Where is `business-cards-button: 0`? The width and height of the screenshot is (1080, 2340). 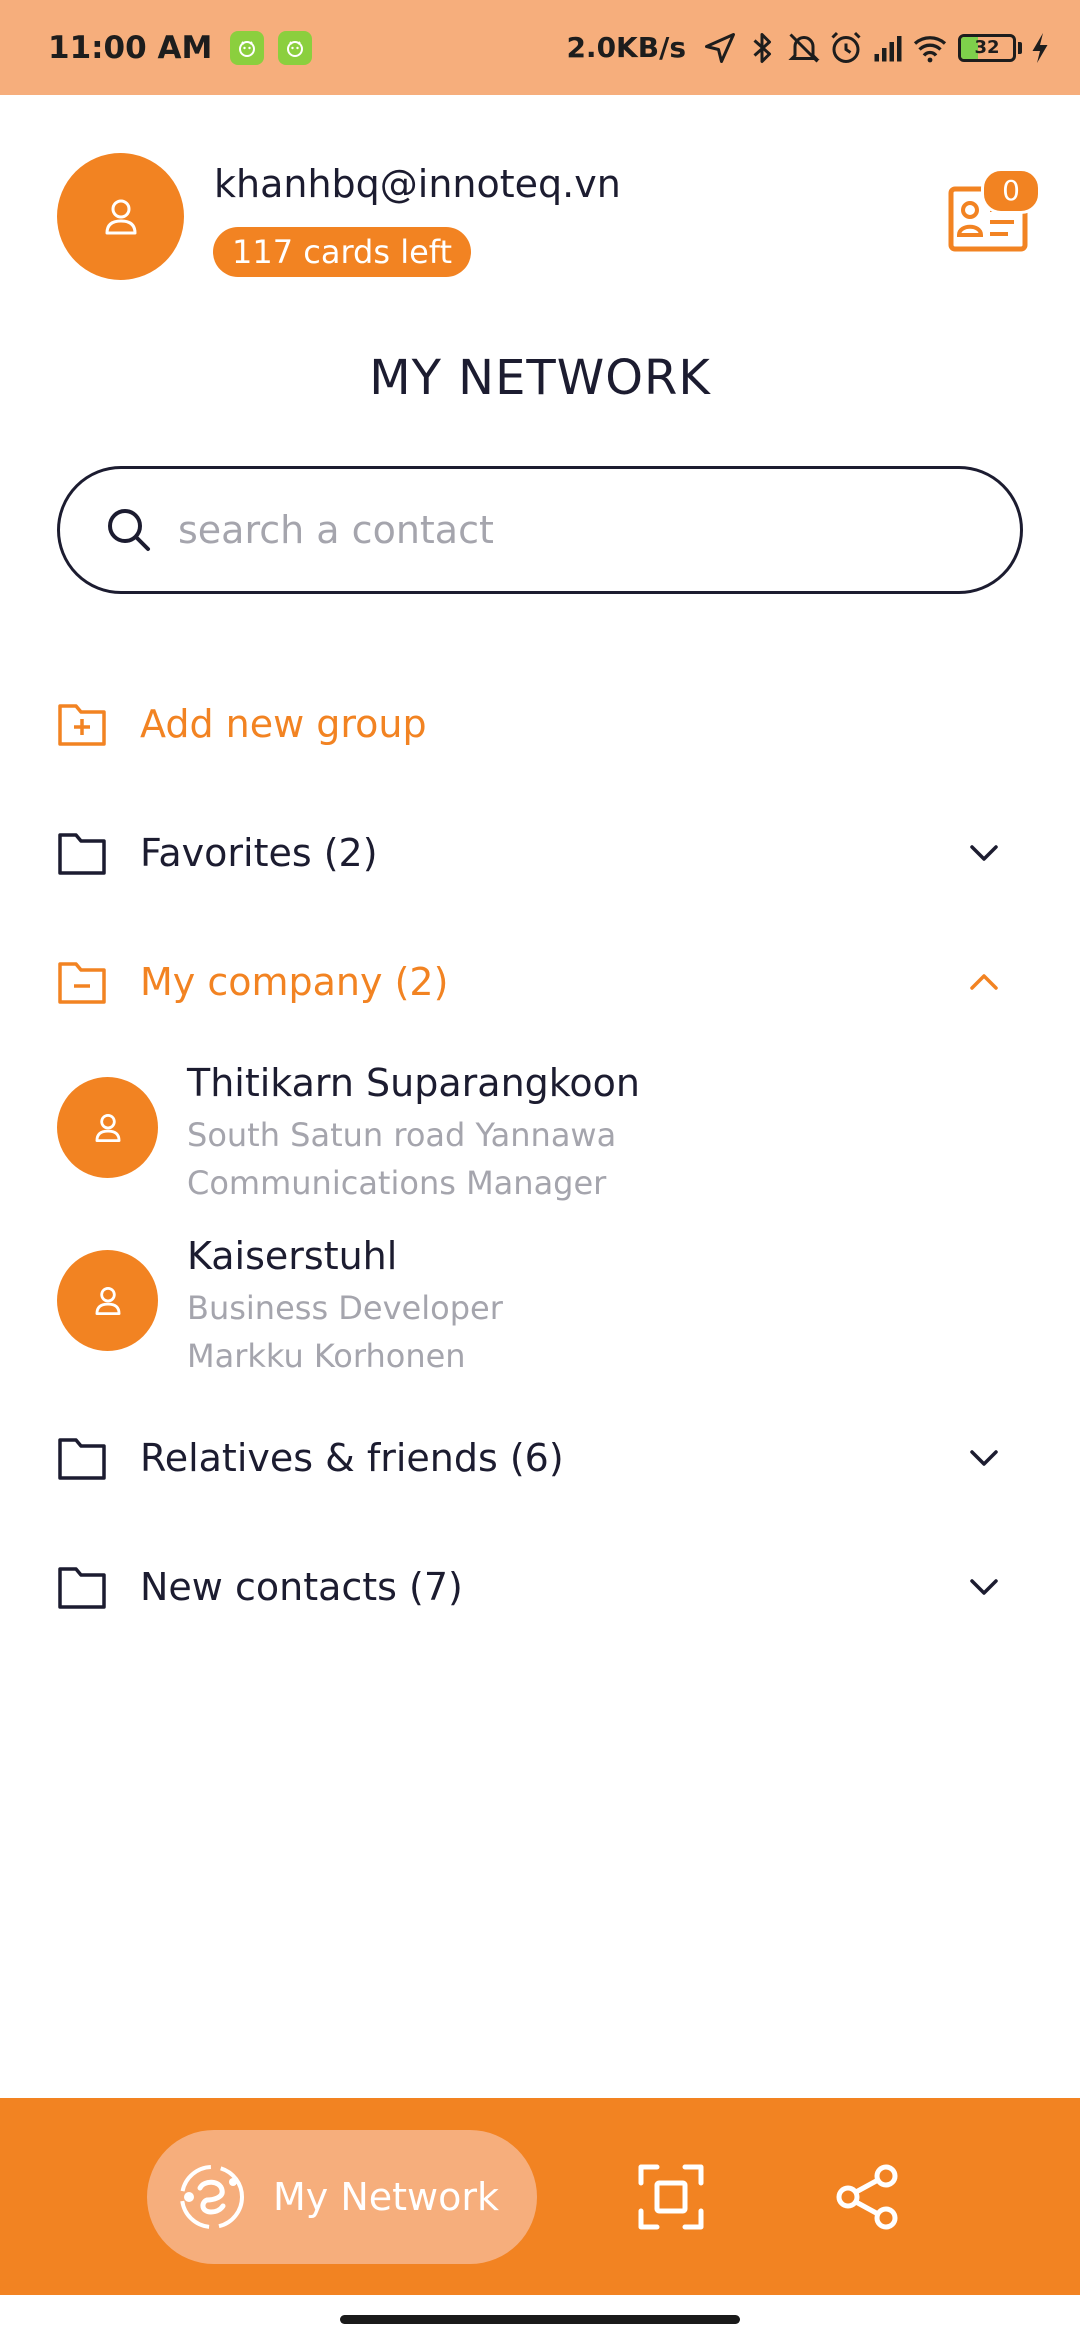 business-cards-button: 0 is located at coordinates (990, 213).